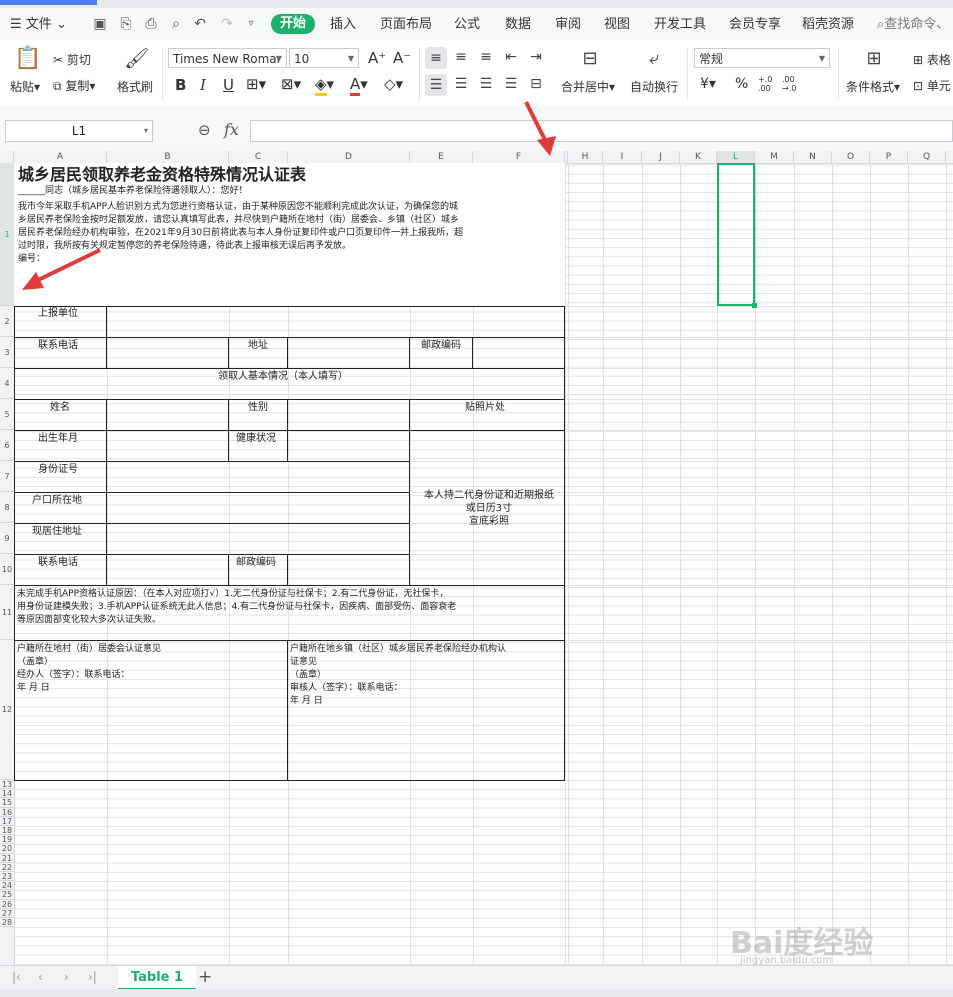 This screenshot has height=997, width=953. I want to click on row-header-2: 2, so click(7, 321).